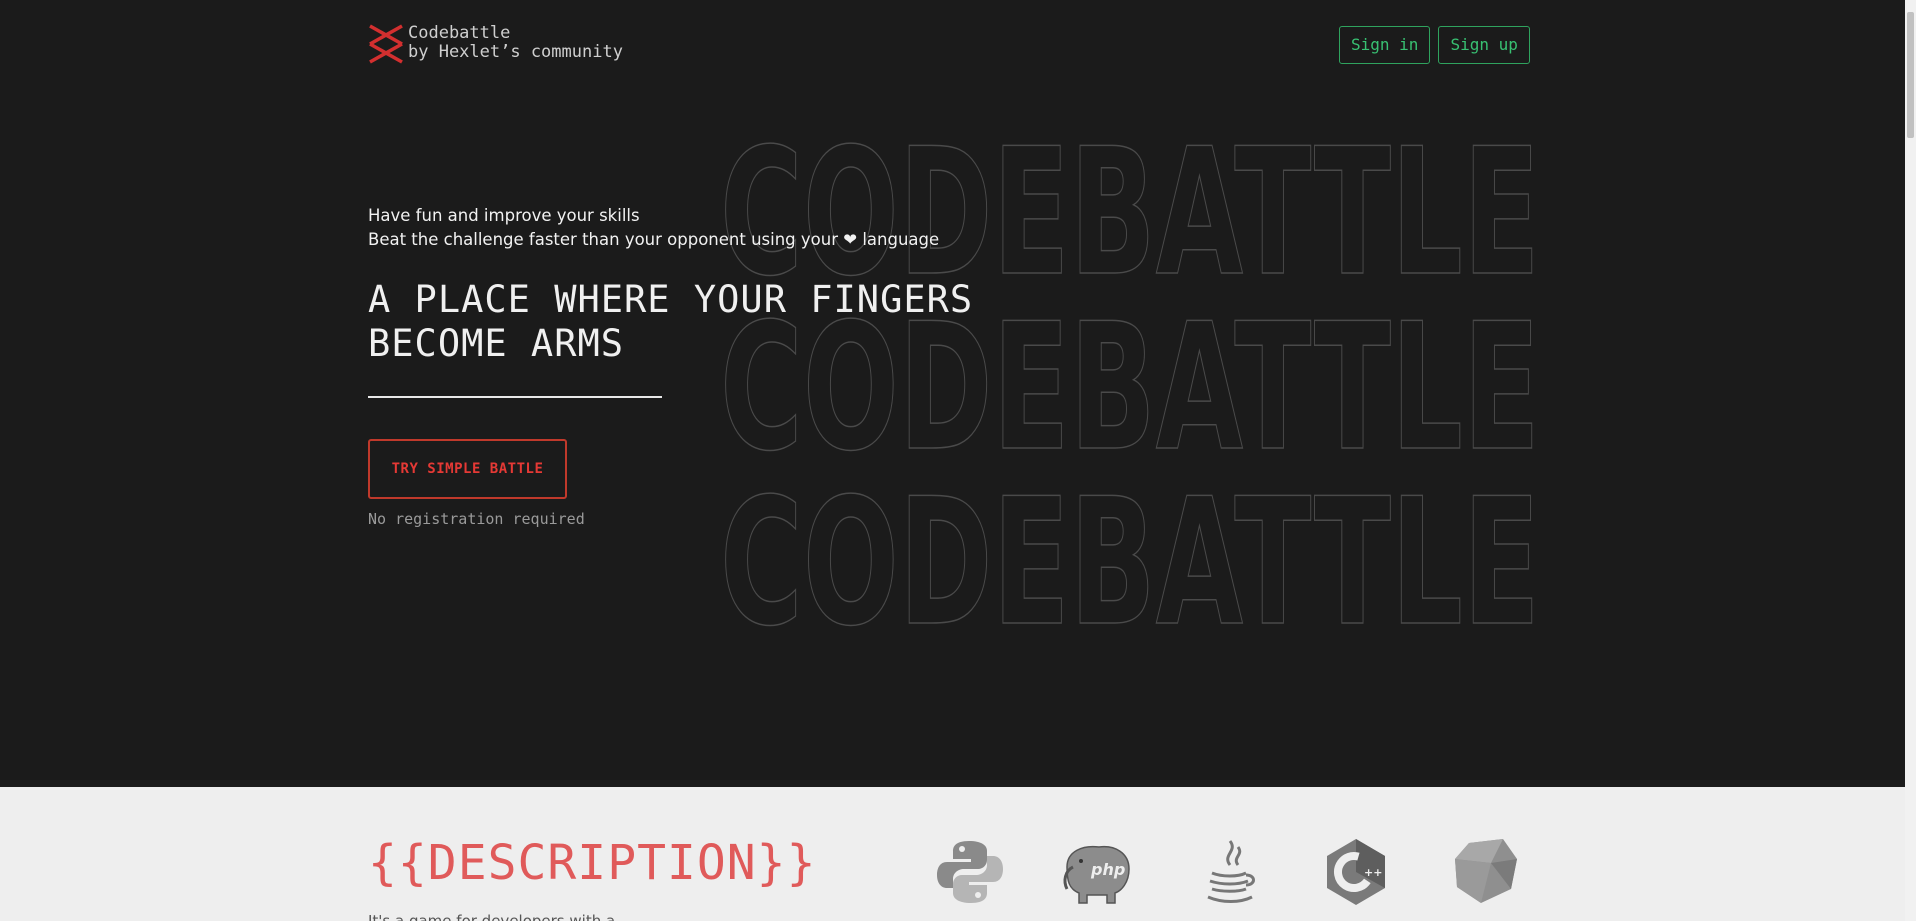 The image size is (1916, 921). I want to click on brand-name: Codebattle, so click(459, 33).